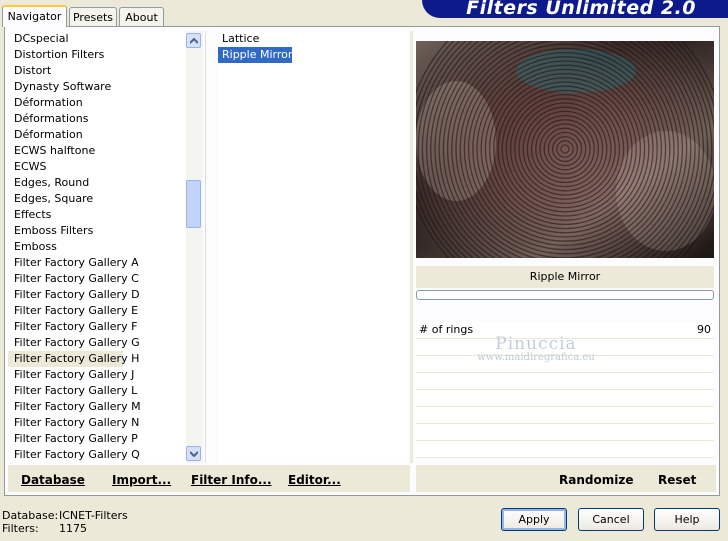  I want to click on banner-title: Filters Unlimited 2.0, so click(581, 9).